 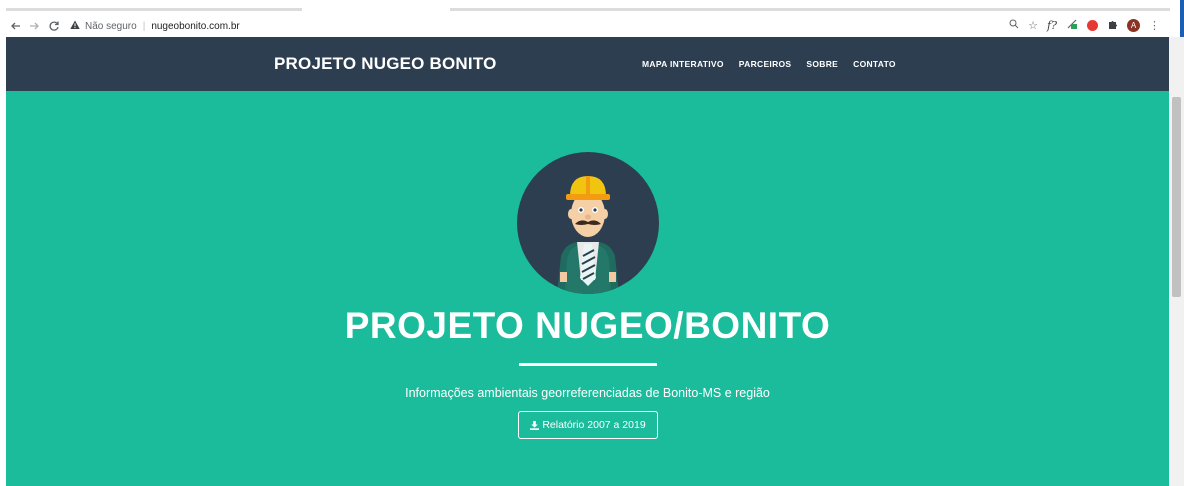 What do you see at coordinates (535, 425) in the screenshot?
I see `download-icon` at bounding box center [535, 425].